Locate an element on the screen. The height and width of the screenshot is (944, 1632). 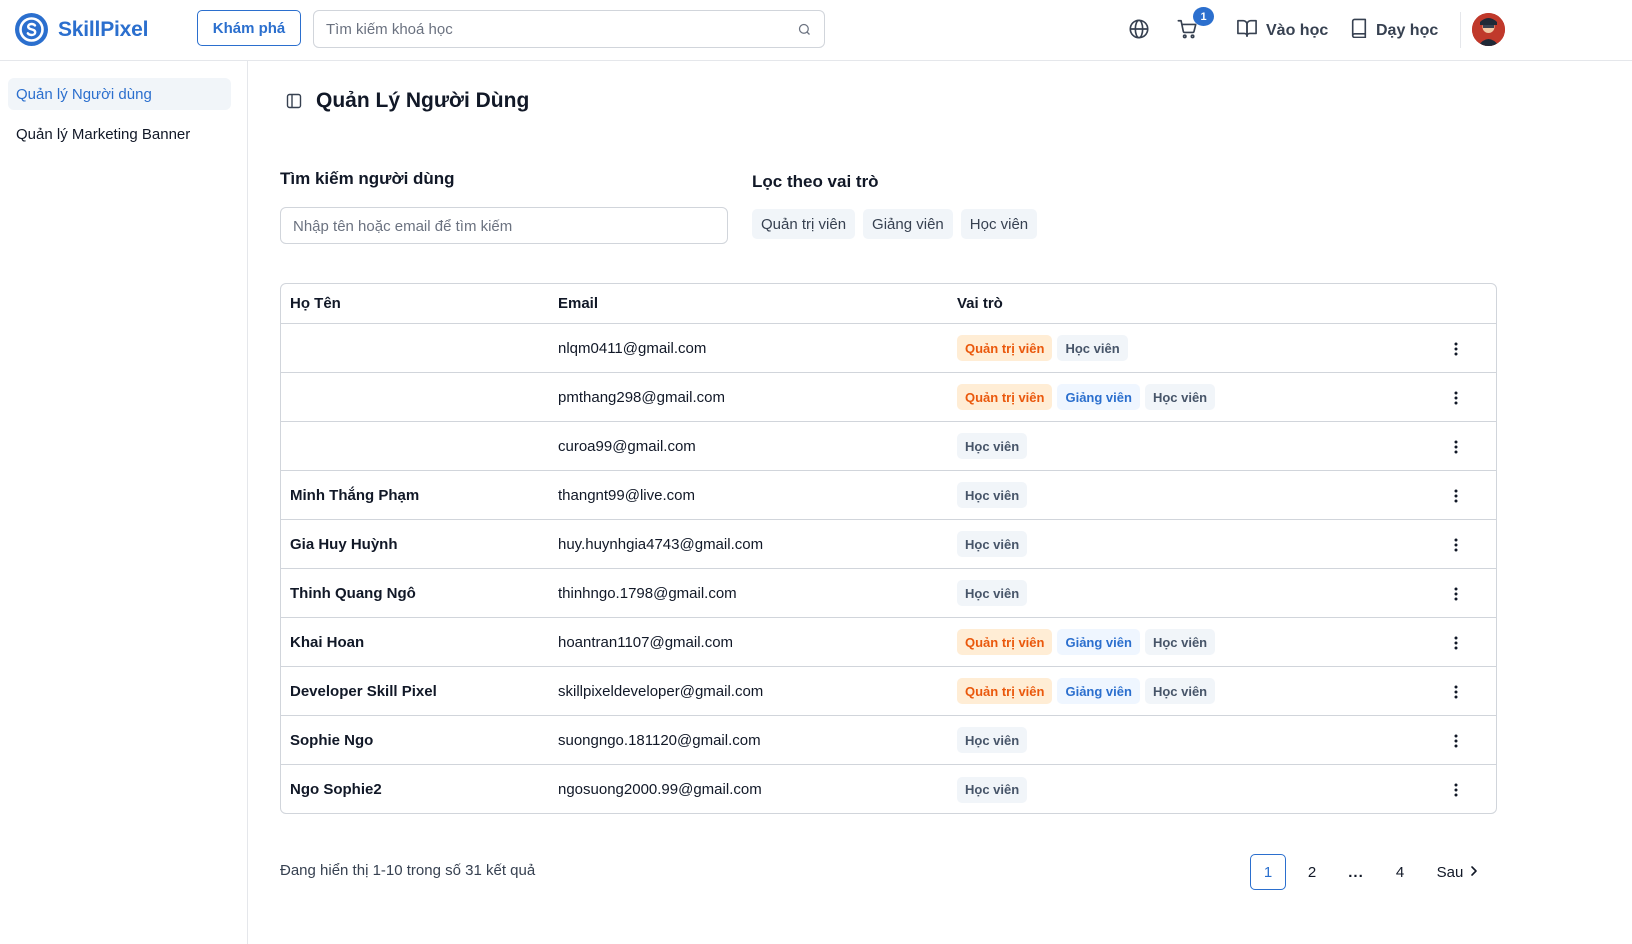
column-header-role: Vai trò is located at coordinates (980, 303).